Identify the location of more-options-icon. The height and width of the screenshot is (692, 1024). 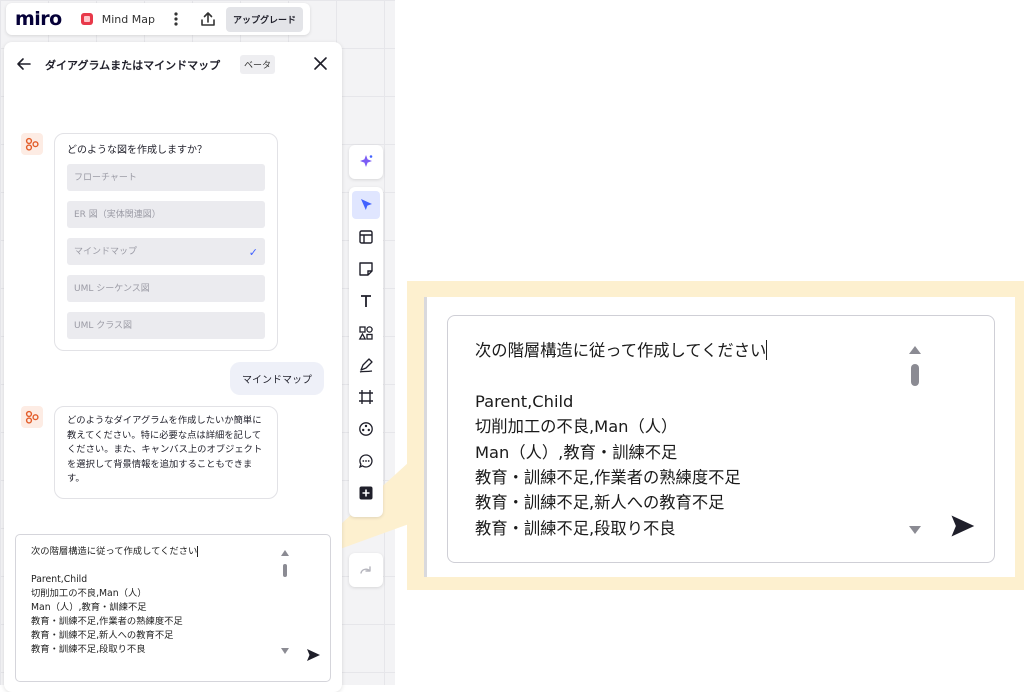
(176, 19).